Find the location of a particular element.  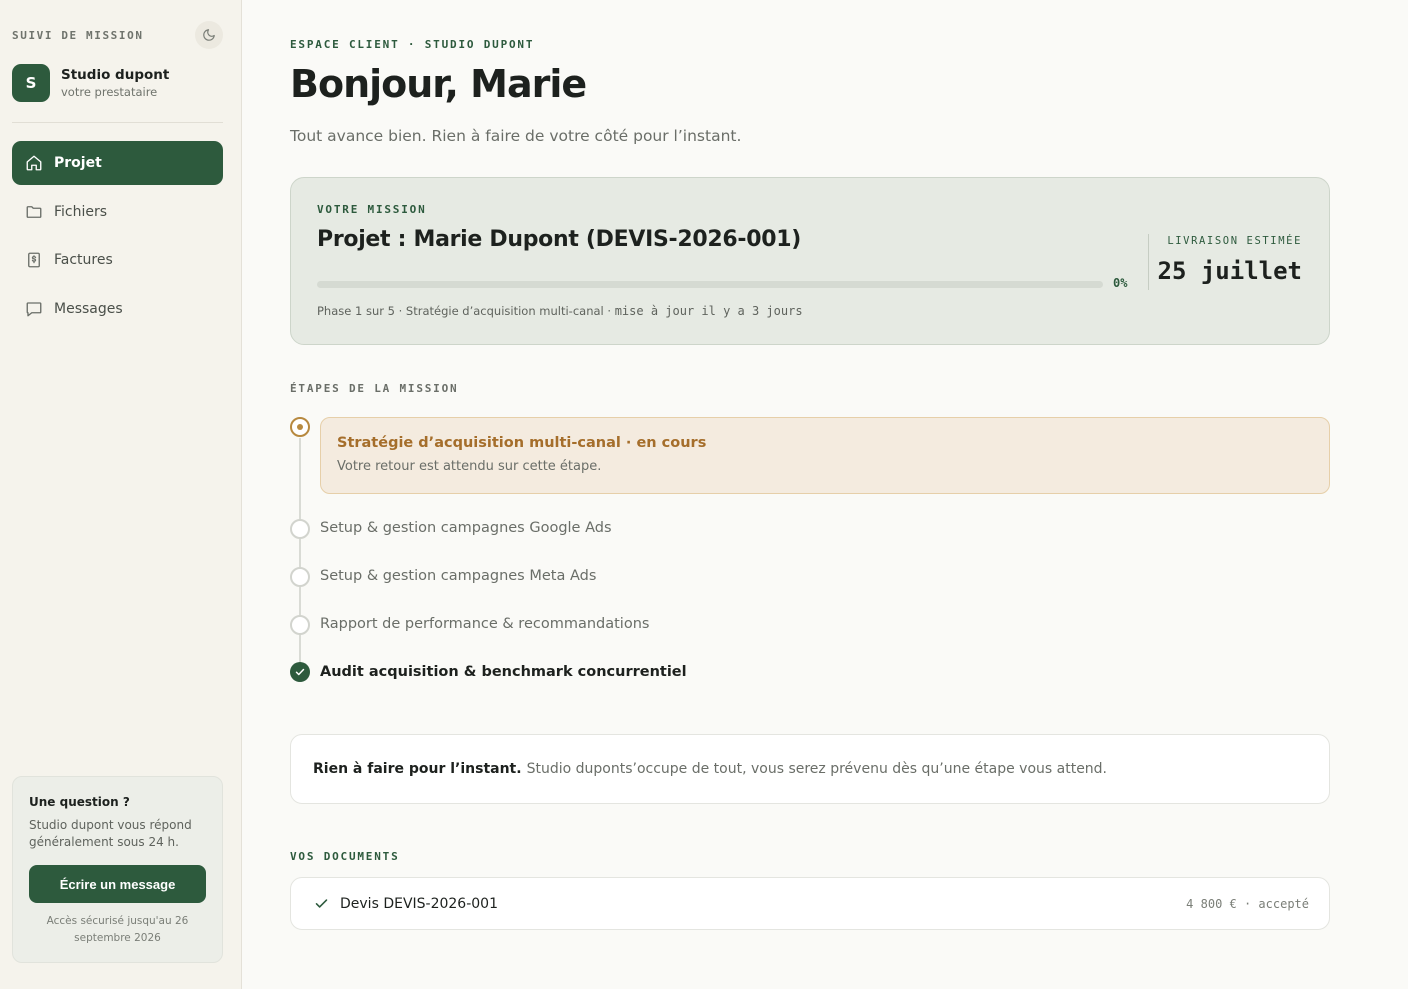

sidebar-item-fichiers: Fichiers is located at coordinates (117, 212).